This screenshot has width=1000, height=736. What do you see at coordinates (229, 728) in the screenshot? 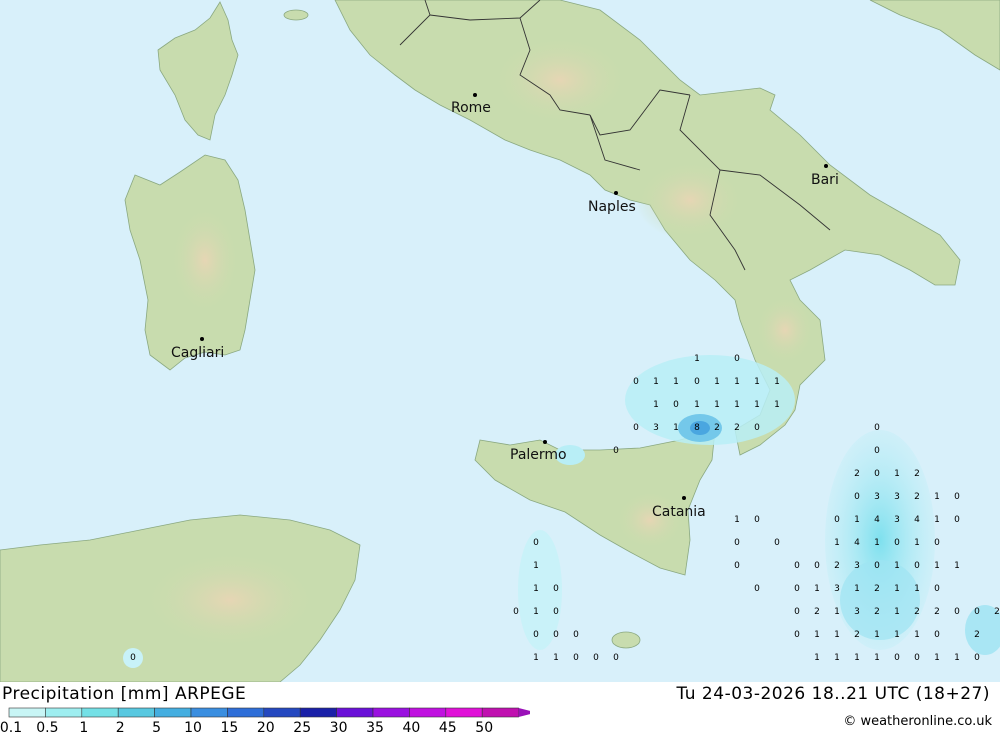
I see `legend-label: 15` at bounding box center [229, 728].